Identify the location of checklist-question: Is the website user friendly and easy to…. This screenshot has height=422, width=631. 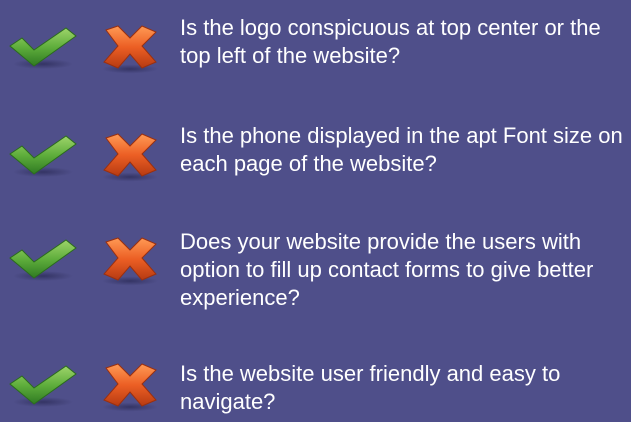
(370, 387).